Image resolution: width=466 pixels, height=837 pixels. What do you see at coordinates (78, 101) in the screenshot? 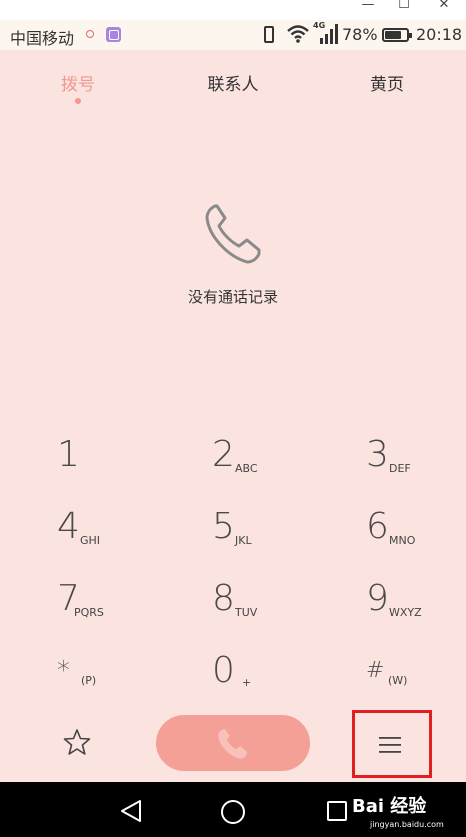
I see `active-tab-indicator` at bounding box center [78, 101].